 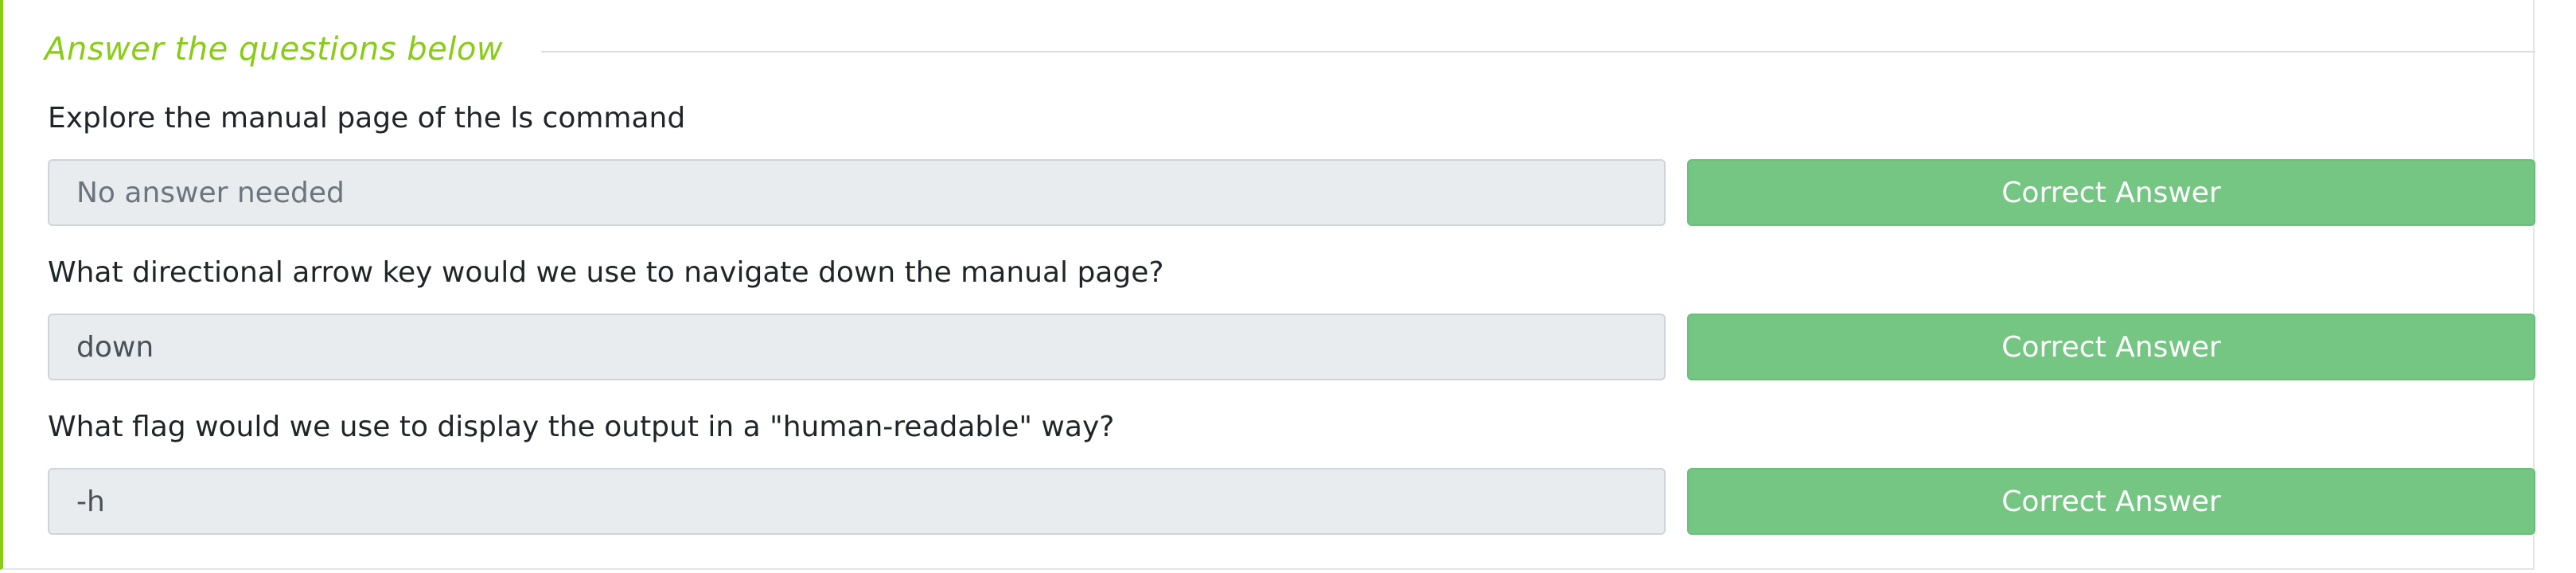 I want to click on section-title: Answer the questions below, so click(x=274, y=49).